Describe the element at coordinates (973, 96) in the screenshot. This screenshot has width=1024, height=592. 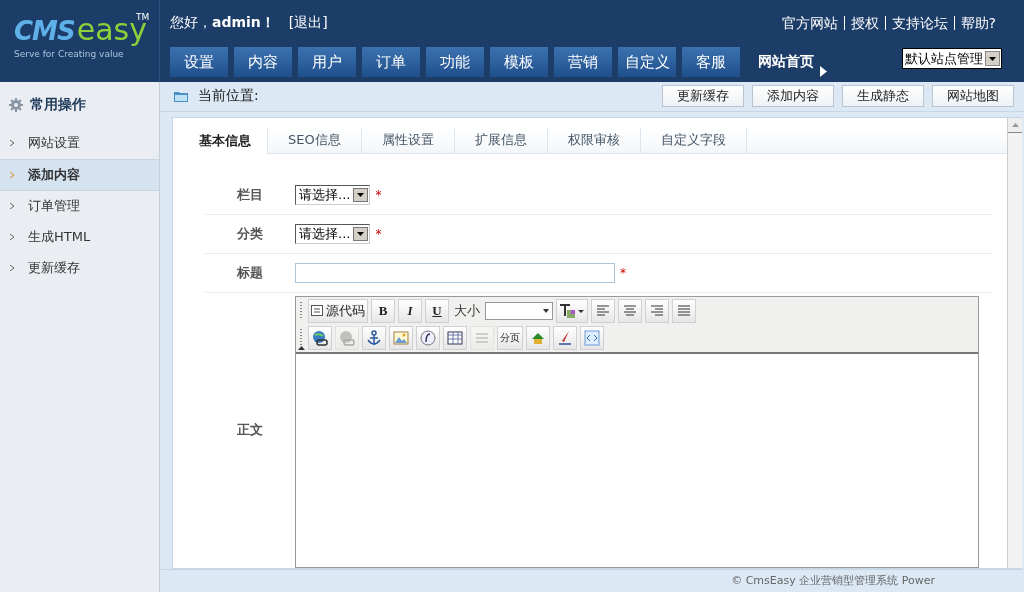
I see `action-button: 网站地图` at that location.